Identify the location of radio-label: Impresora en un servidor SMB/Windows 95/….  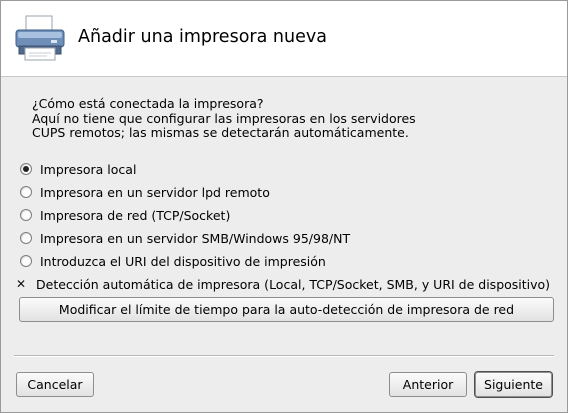
(195, 238).